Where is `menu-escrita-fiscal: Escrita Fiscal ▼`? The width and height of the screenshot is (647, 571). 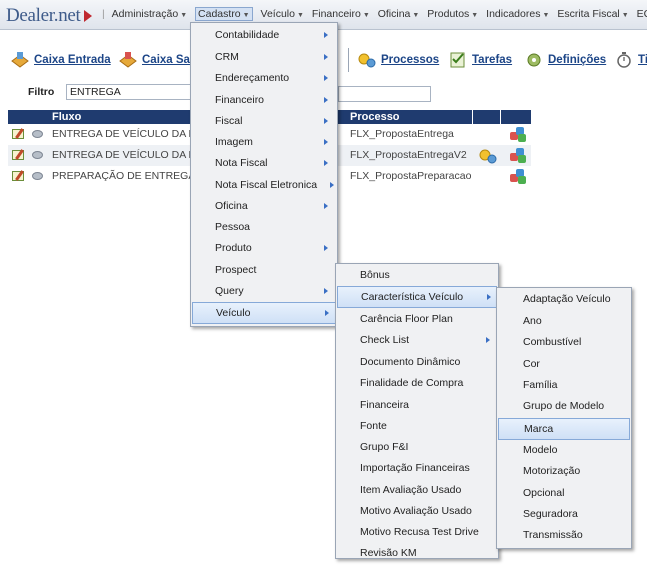 menu-escrita-fiscal: Escrita Fiscal ▼ is located at coordinates (592, 14).